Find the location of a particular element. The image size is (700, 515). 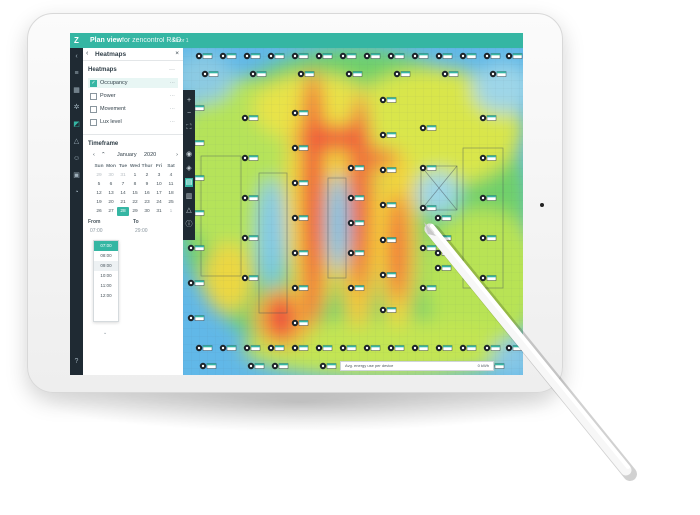

calendar-day: 30 is located at coordinates (147, 211).